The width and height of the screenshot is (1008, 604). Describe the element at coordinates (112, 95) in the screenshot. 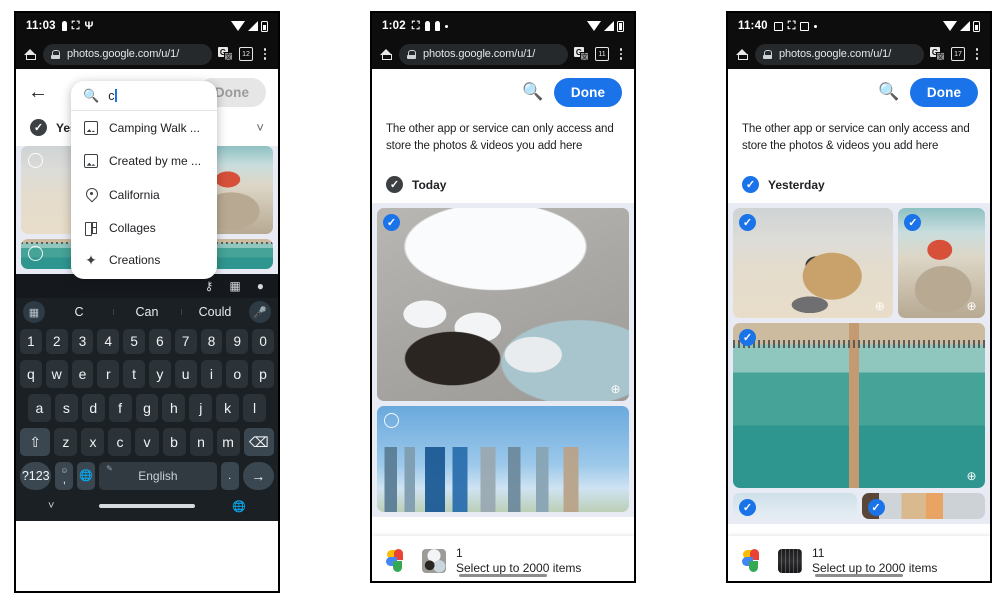

I see `search-input: c` at that location.